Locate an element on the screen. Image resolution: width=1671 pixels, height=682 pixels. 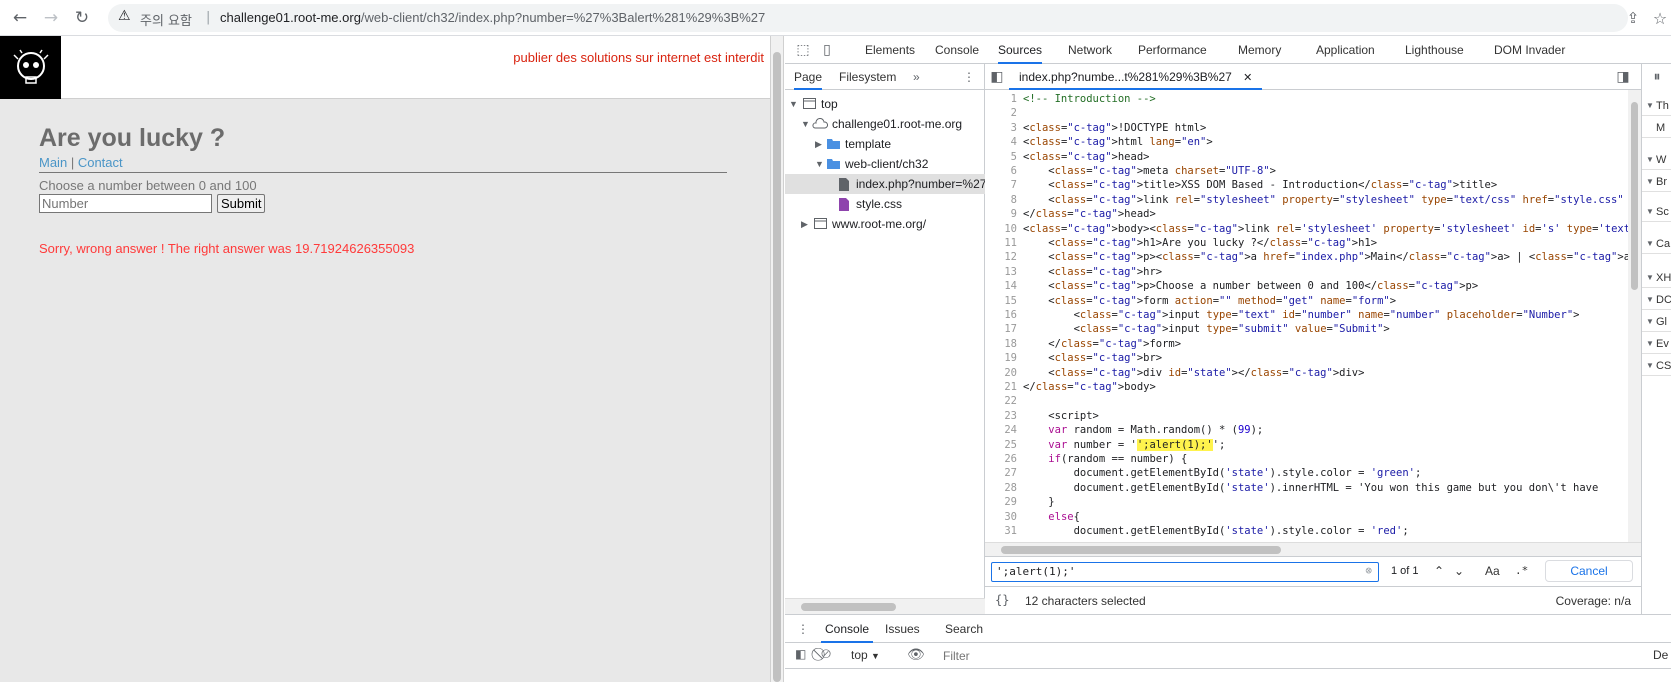
back-arrow-icon: ← is located at coordinates (20, 18).